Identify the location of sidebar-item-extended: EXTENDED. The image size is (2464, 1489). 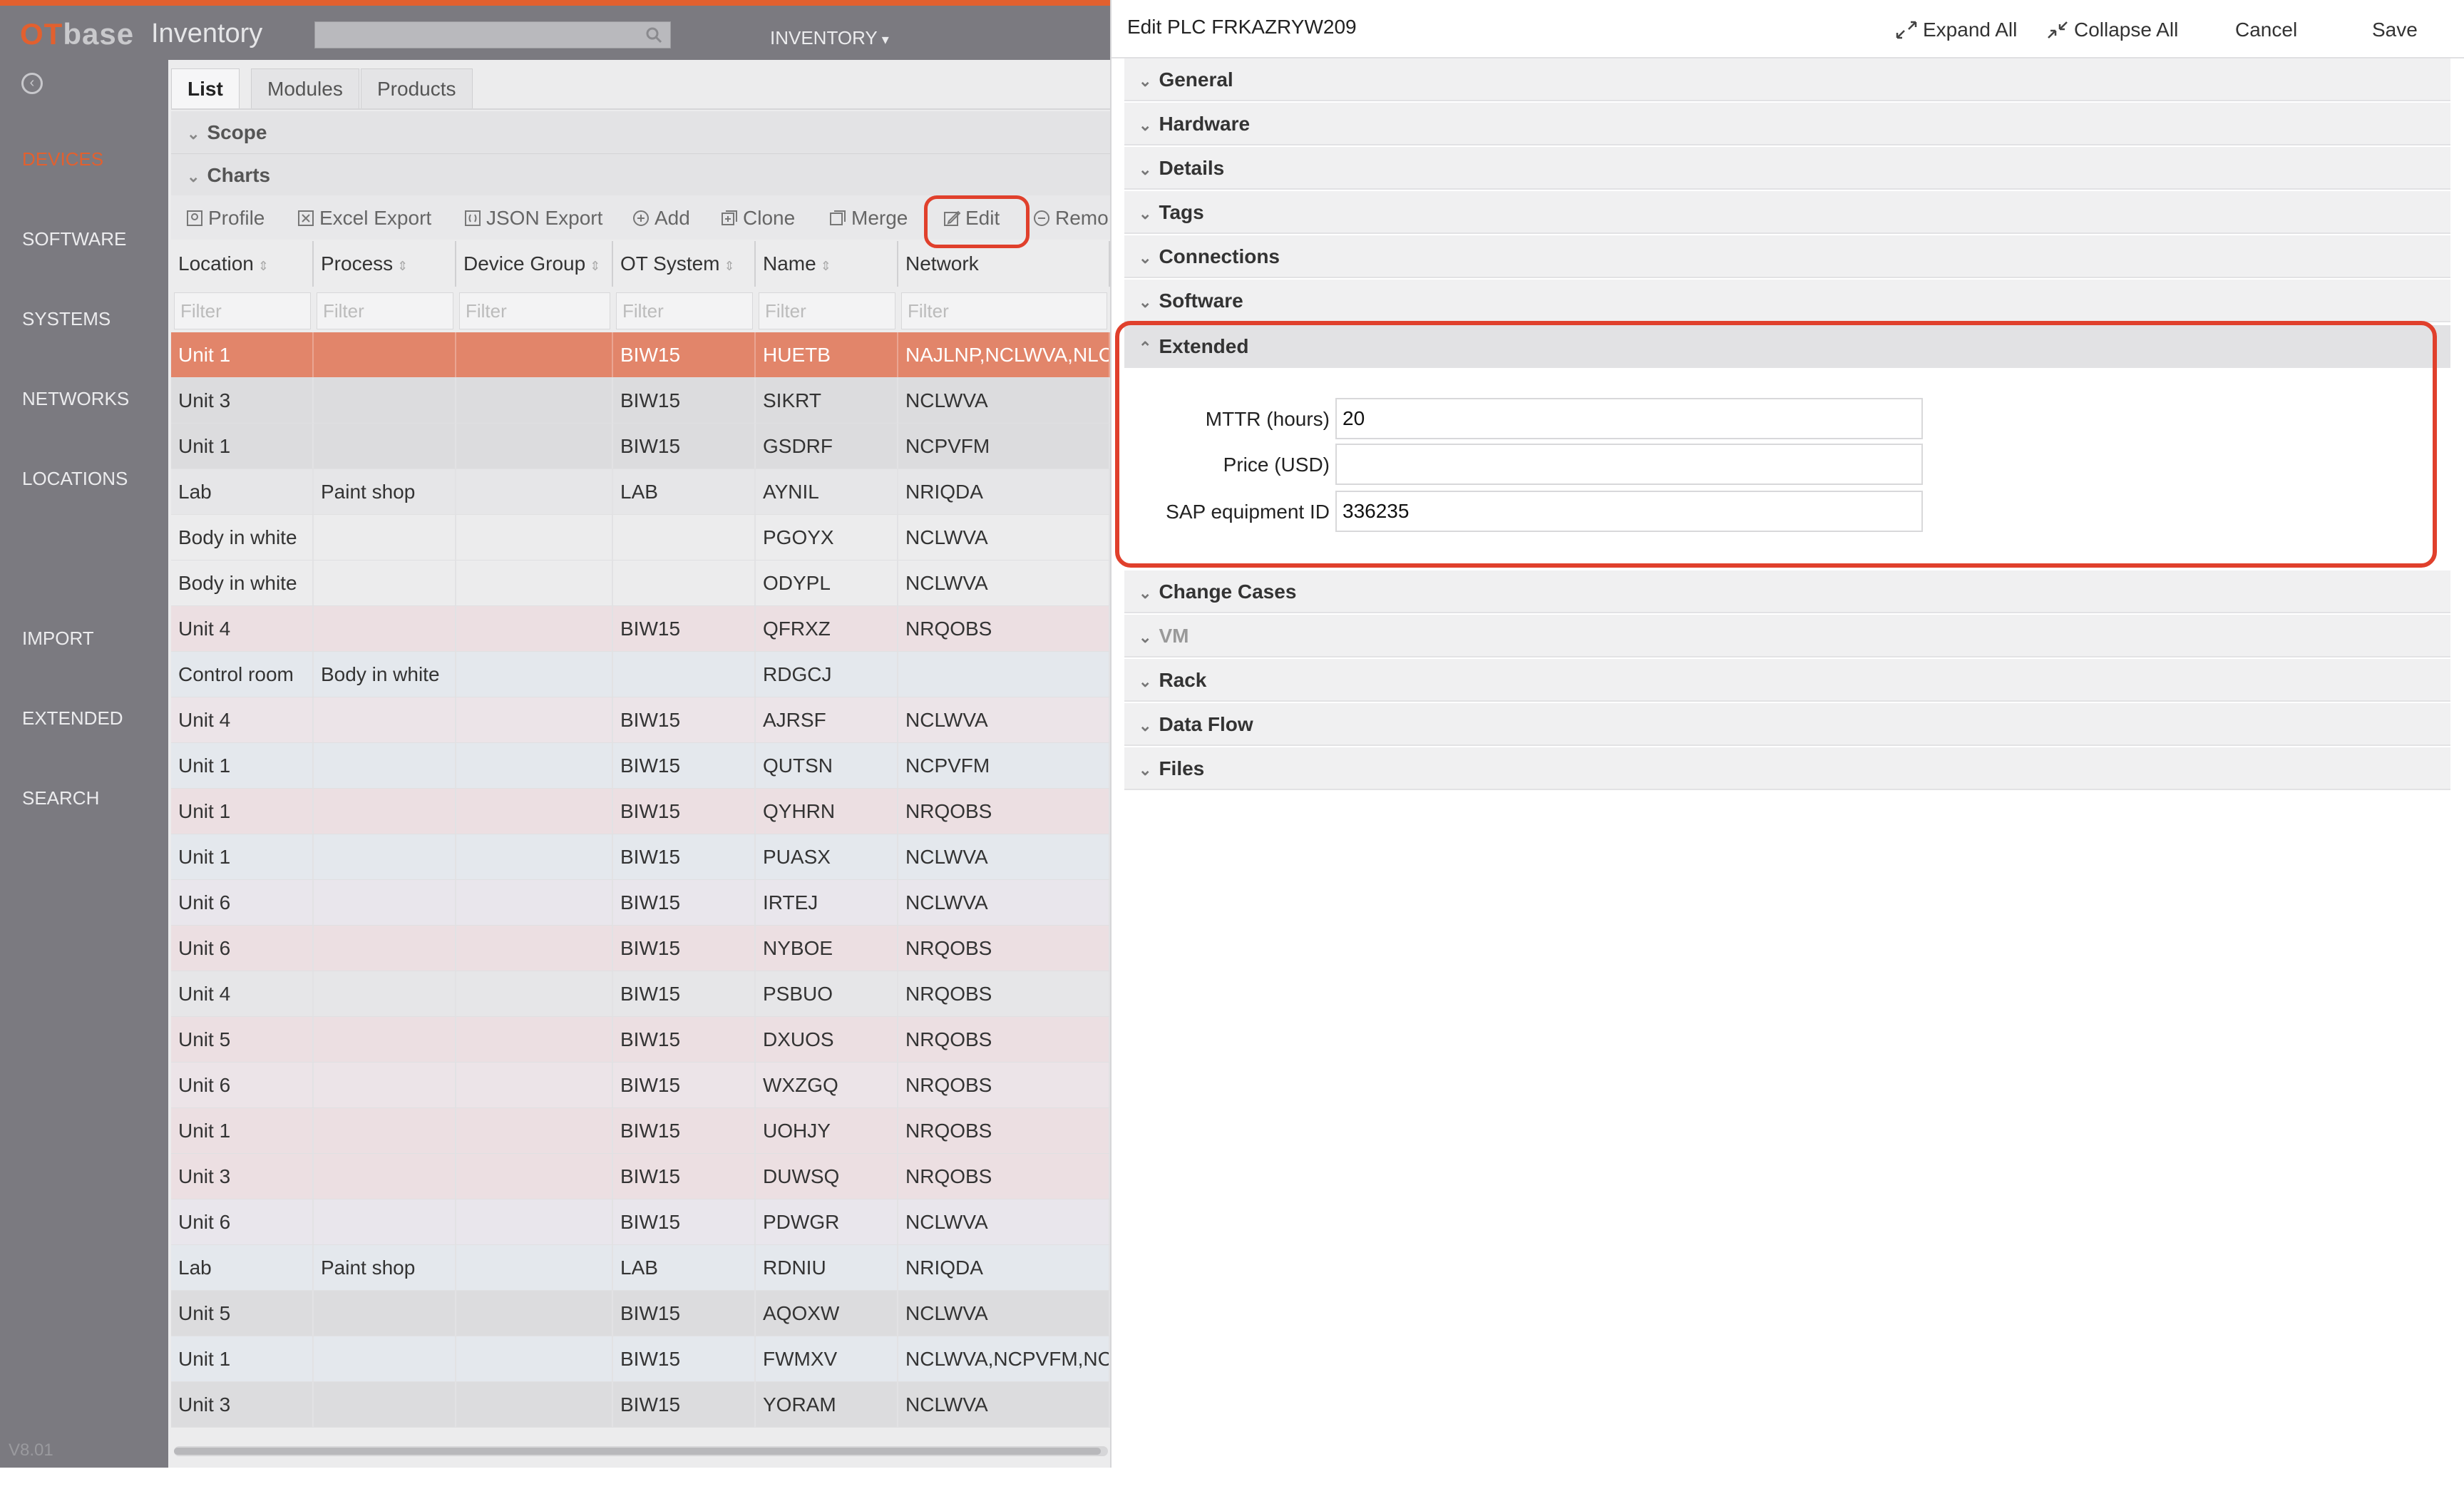
(72, 718).